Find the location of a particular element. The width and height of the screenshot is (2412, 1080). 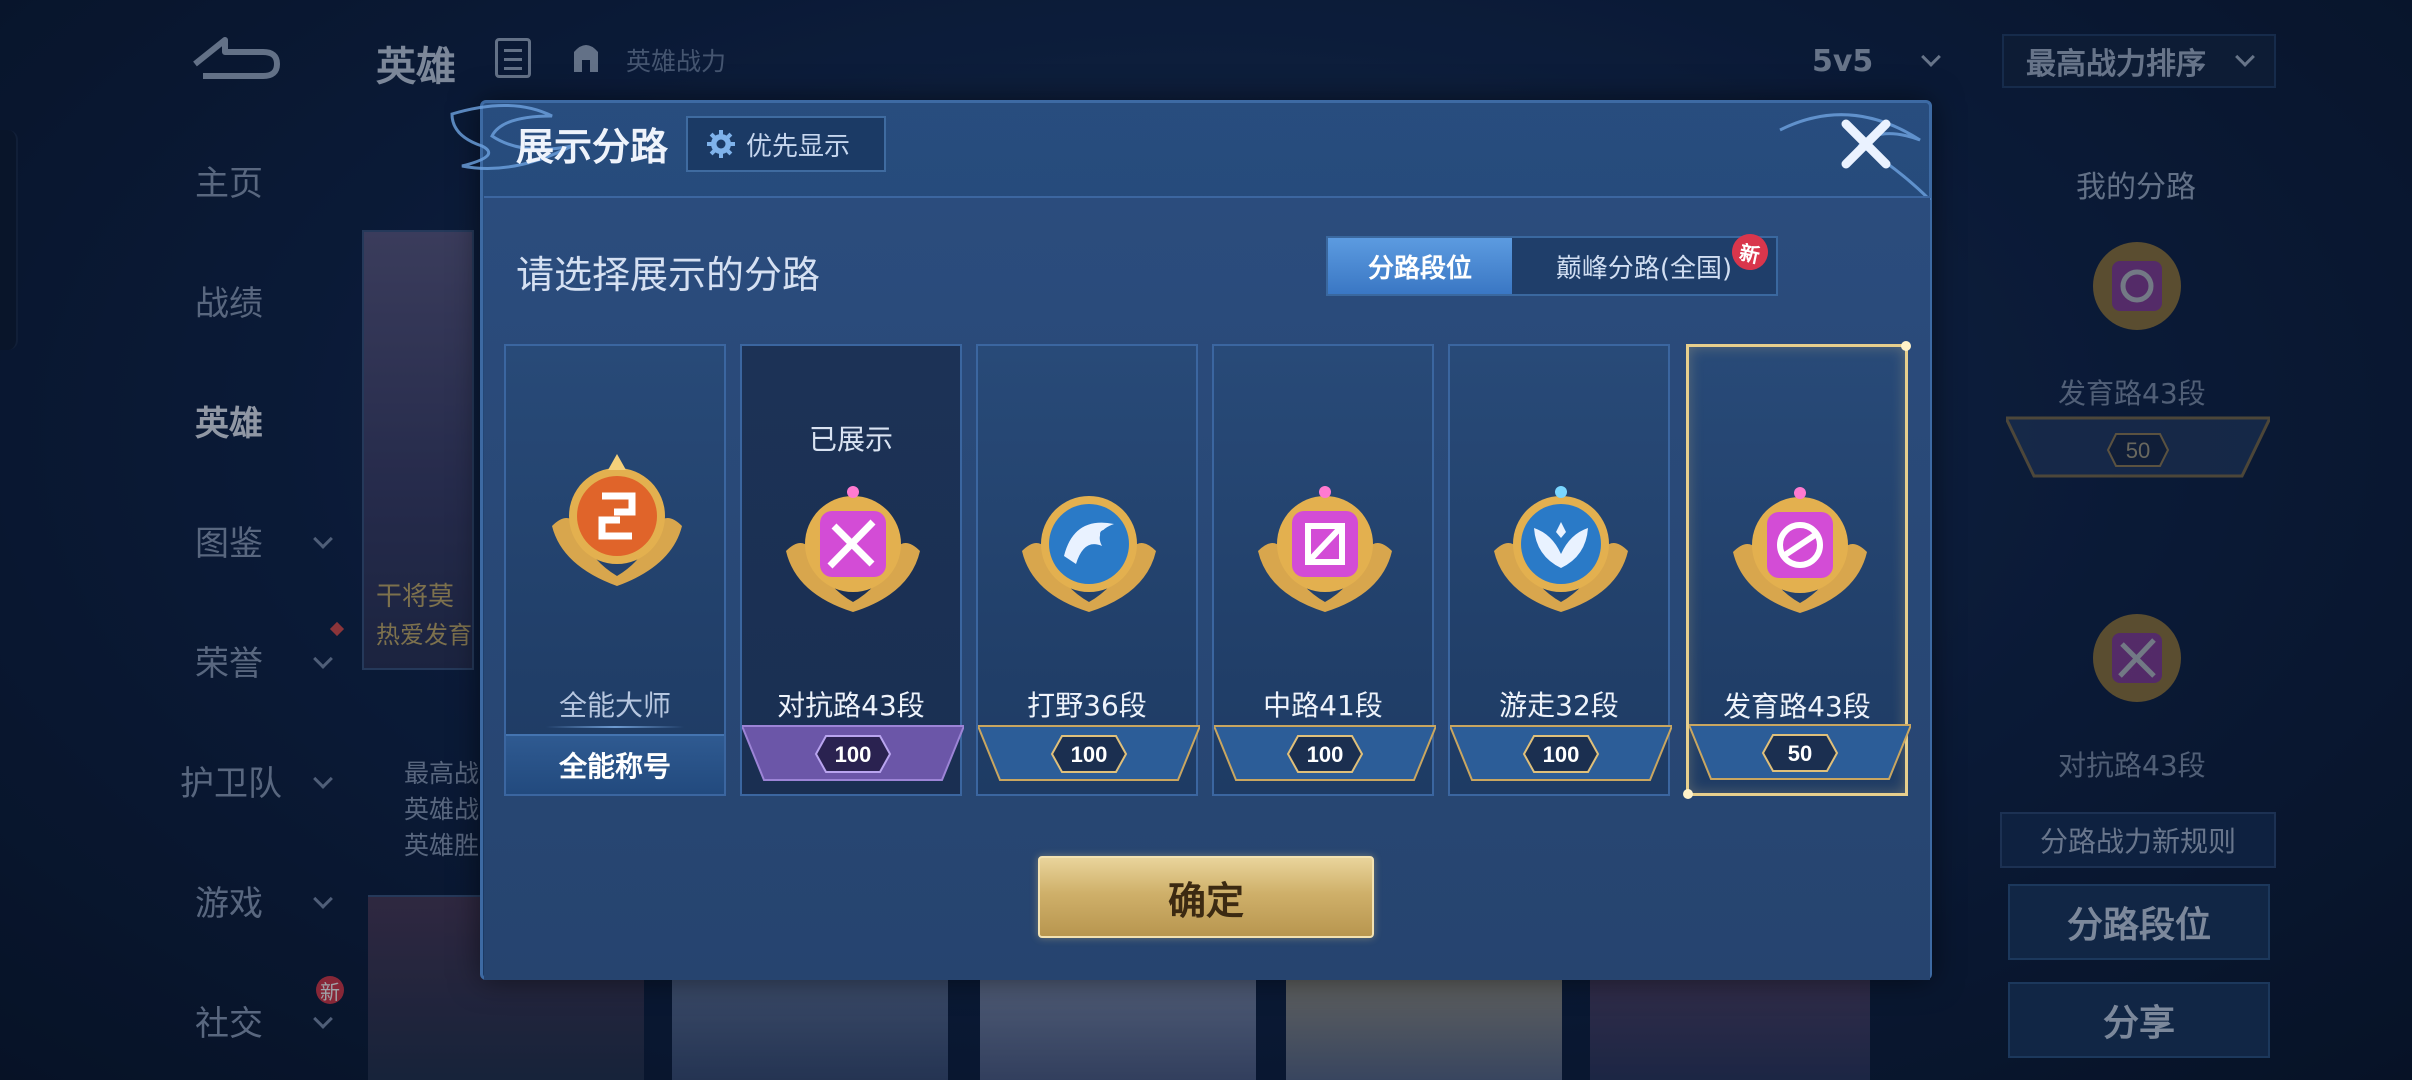

rank-stars: 50 is located at coordinates (1800, 753).